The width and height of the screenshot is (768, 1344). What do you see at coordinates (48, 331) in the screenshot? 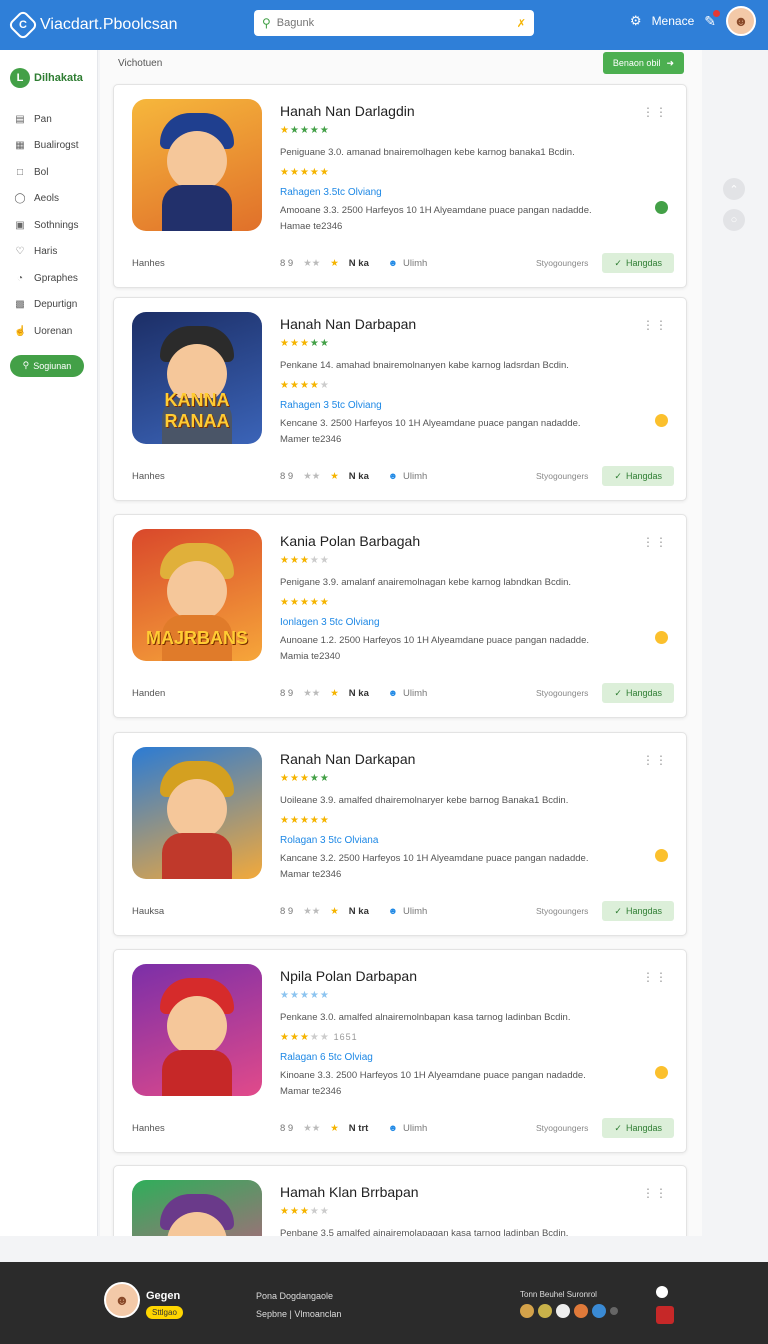
I see `sidebar-item-uorenan: ☝ Uorenan` at bounding box center [48, 331].